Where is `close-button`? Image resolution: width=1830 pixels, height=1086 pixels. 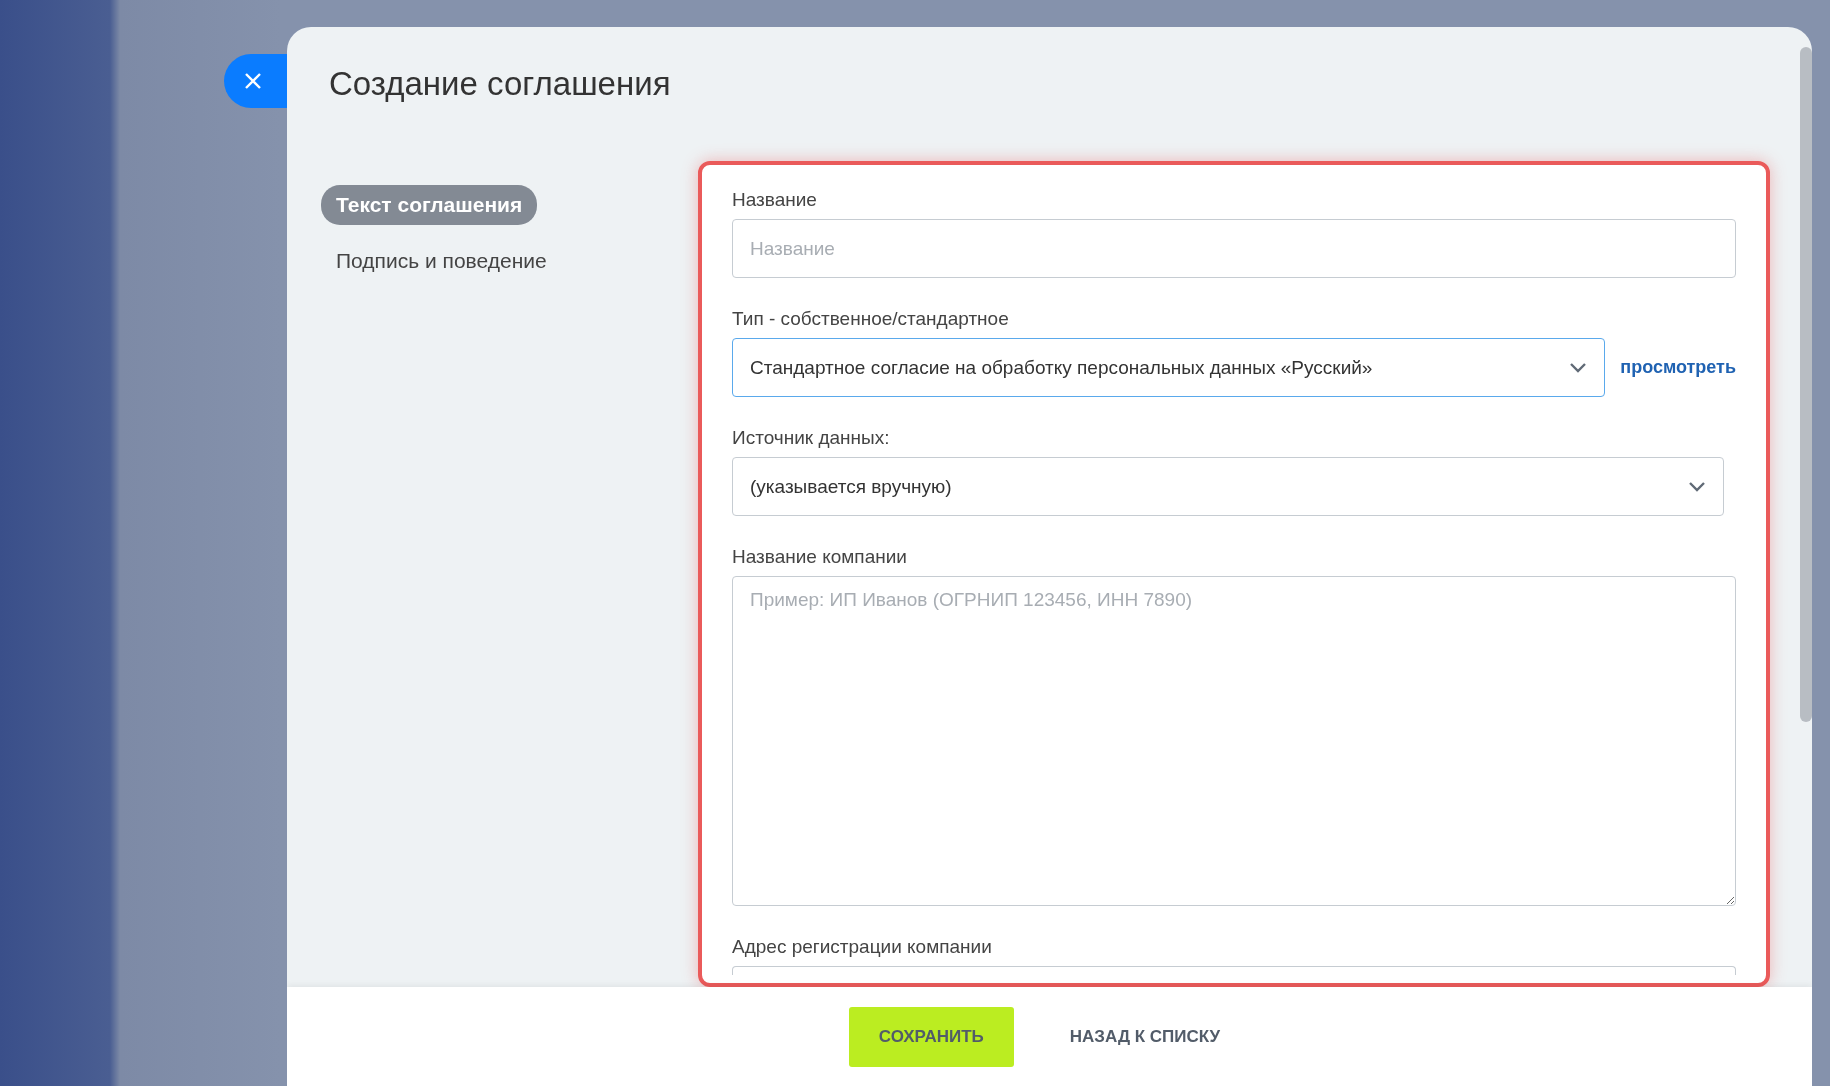
close-button is located at coordinates (255, 81).